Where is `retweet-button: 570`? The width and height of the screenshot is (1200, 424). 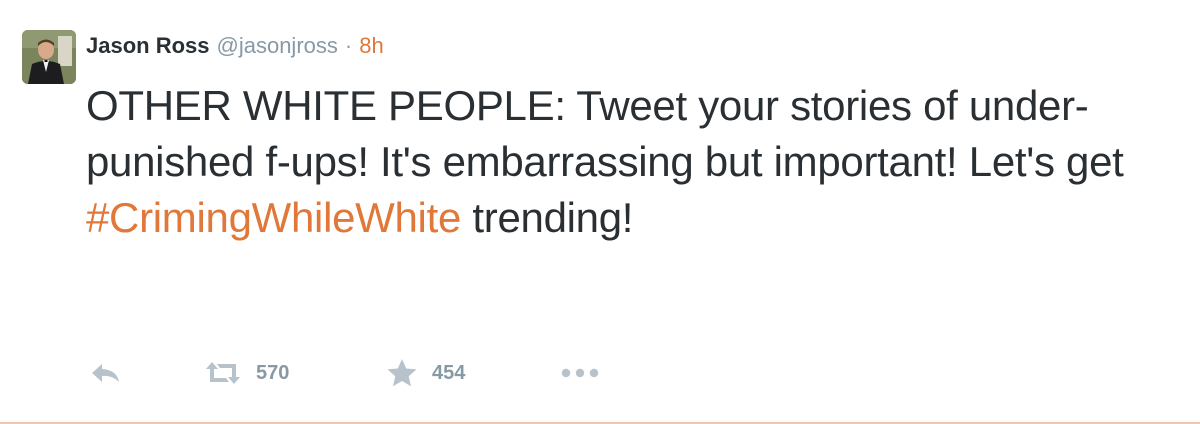
retweet-button: 570 is located at coordinates (246, 373).